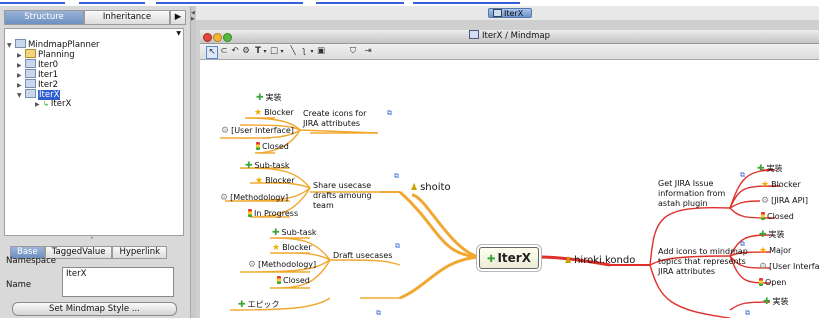  What do you see at coordinates (178, 33) in the screenshot?
I see `tree-menu-icon: ▼` at bounding box center [178, 33].